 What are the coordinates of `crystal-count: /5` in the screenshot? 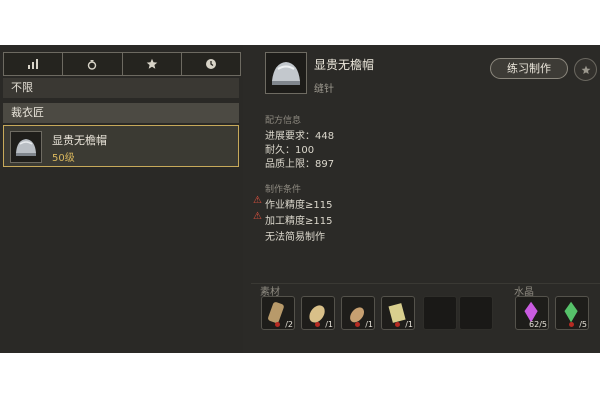 It's located at (583, 324).